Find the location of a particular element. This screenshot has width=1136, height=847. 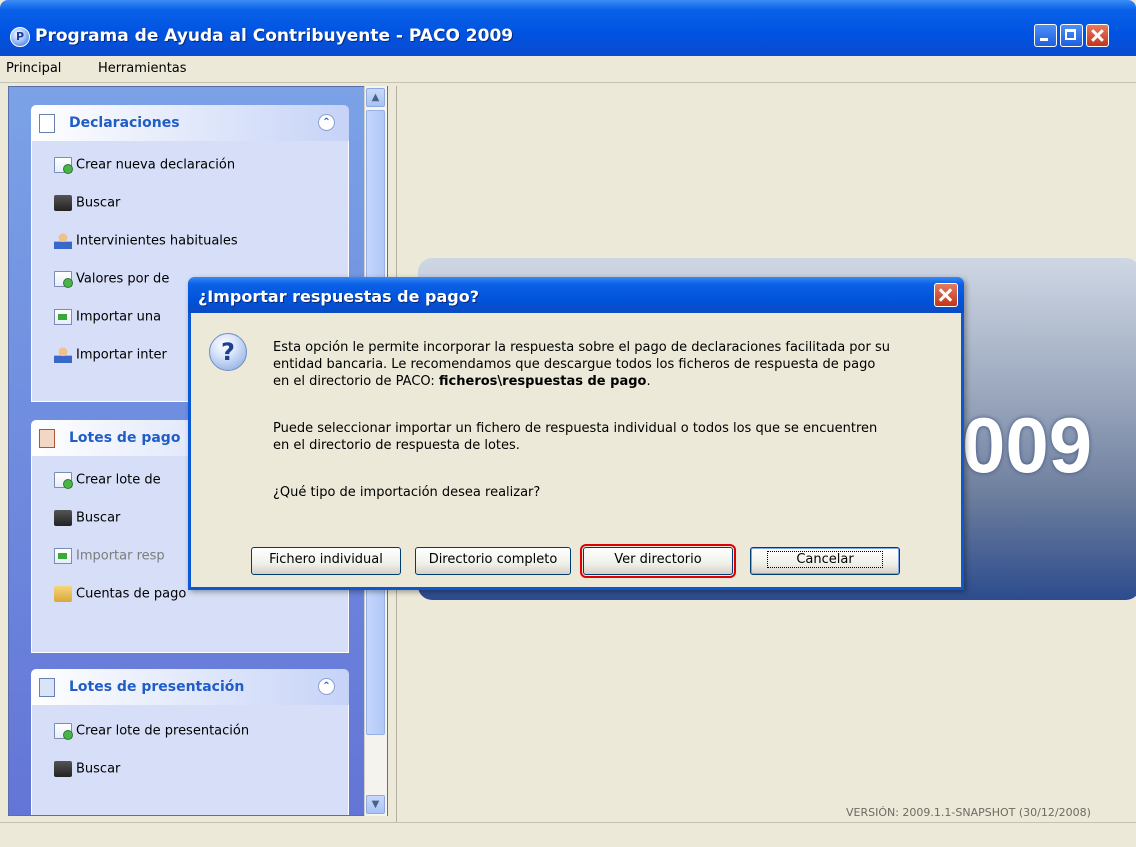

directorio-completo-button: Directorio completo is located at coordinates (493, 561).